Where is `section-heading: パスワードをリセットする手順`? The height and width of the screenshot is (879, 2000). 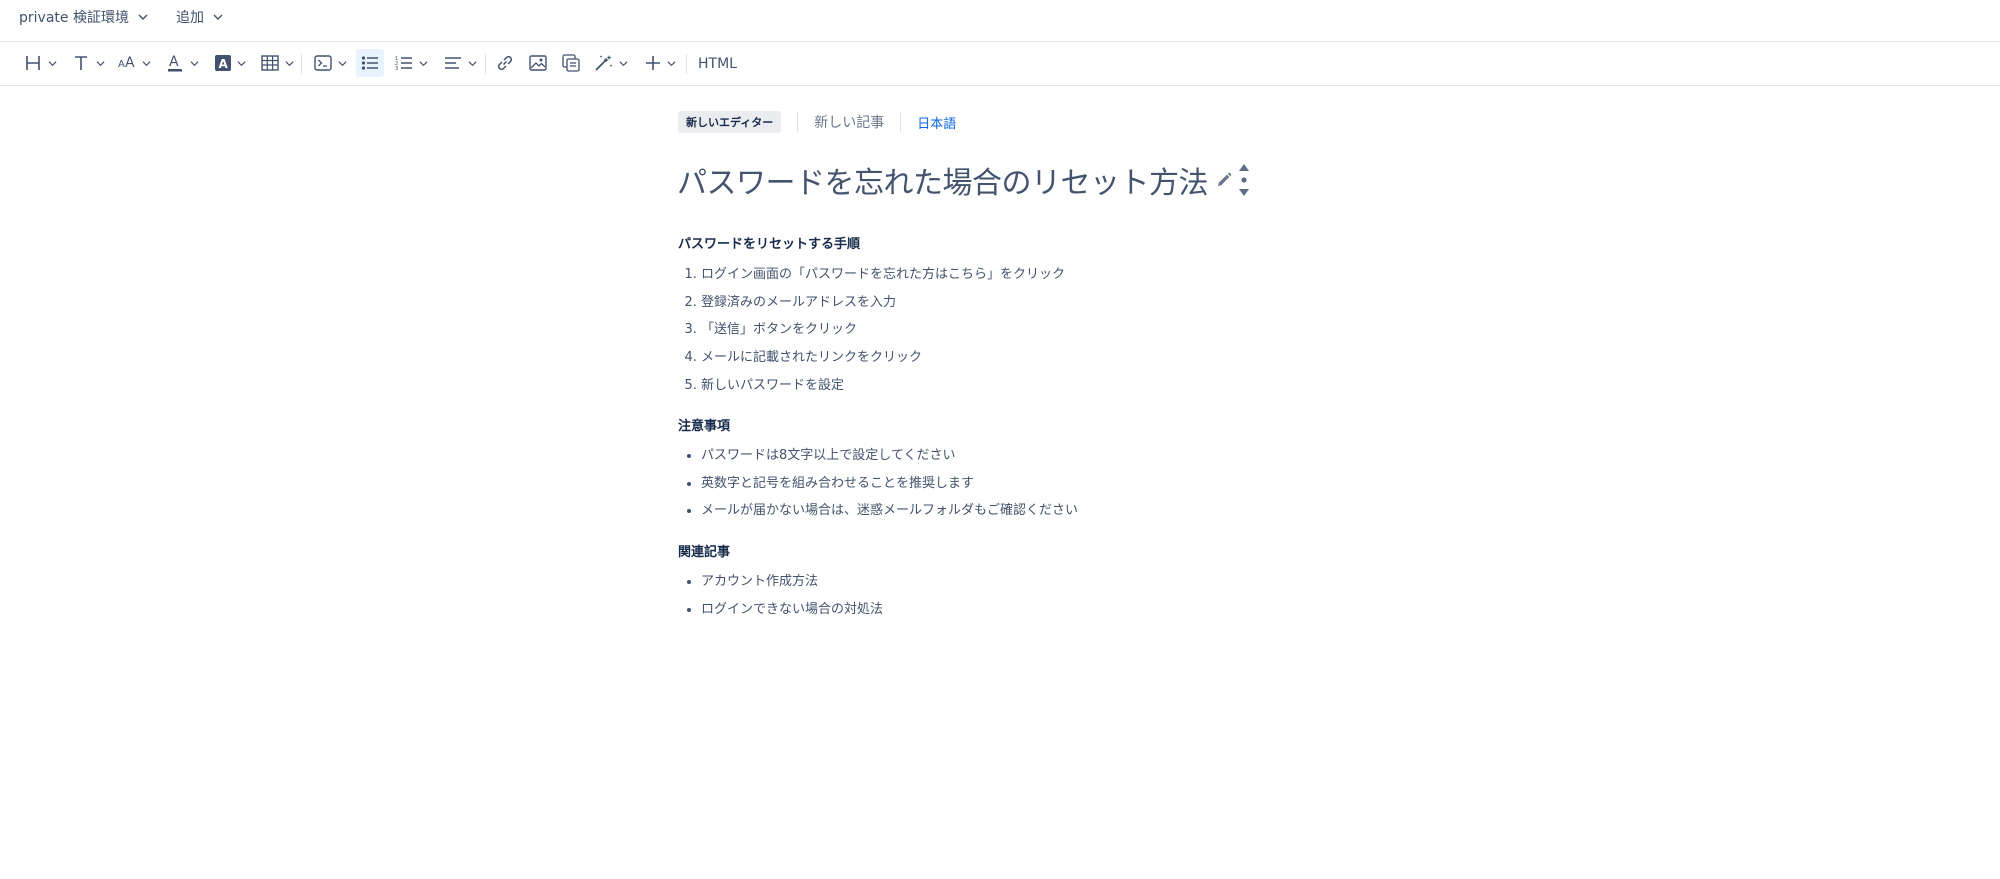
section-heading: パスワードをリセットする手順 is located at coordinates (769, 244).